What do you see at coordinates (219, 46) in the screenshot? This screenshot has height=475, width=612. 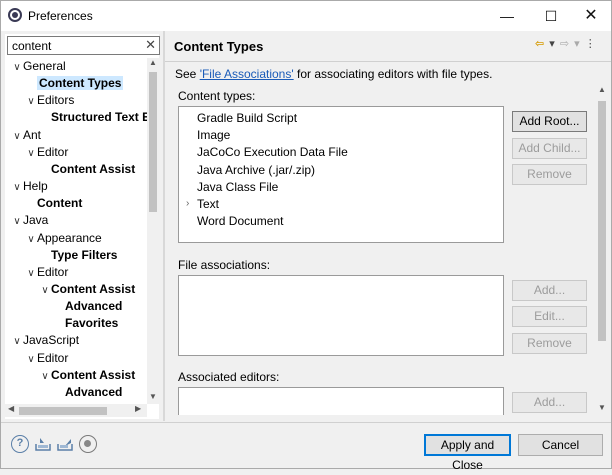 I see `page-title: Content Types` at bounding box center [219, 46].